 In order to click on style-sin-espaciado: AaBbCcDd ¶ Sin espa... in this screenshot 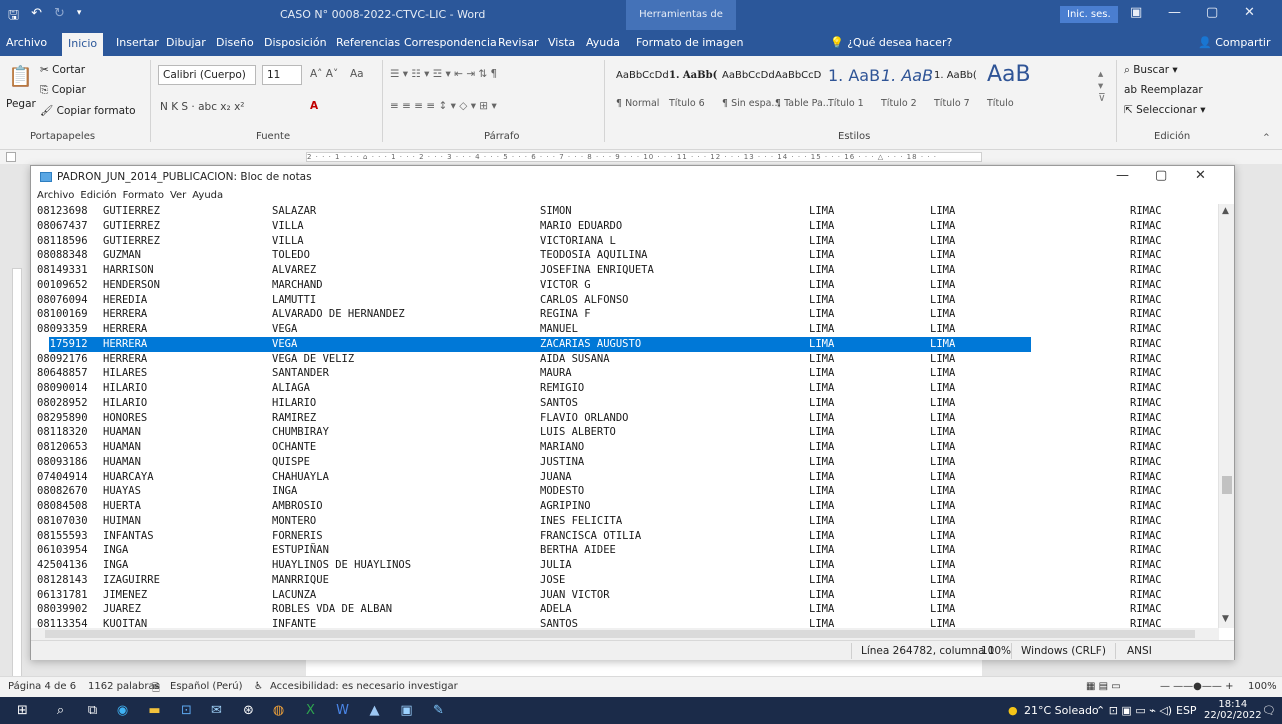, I will do `click(749, 90)`.